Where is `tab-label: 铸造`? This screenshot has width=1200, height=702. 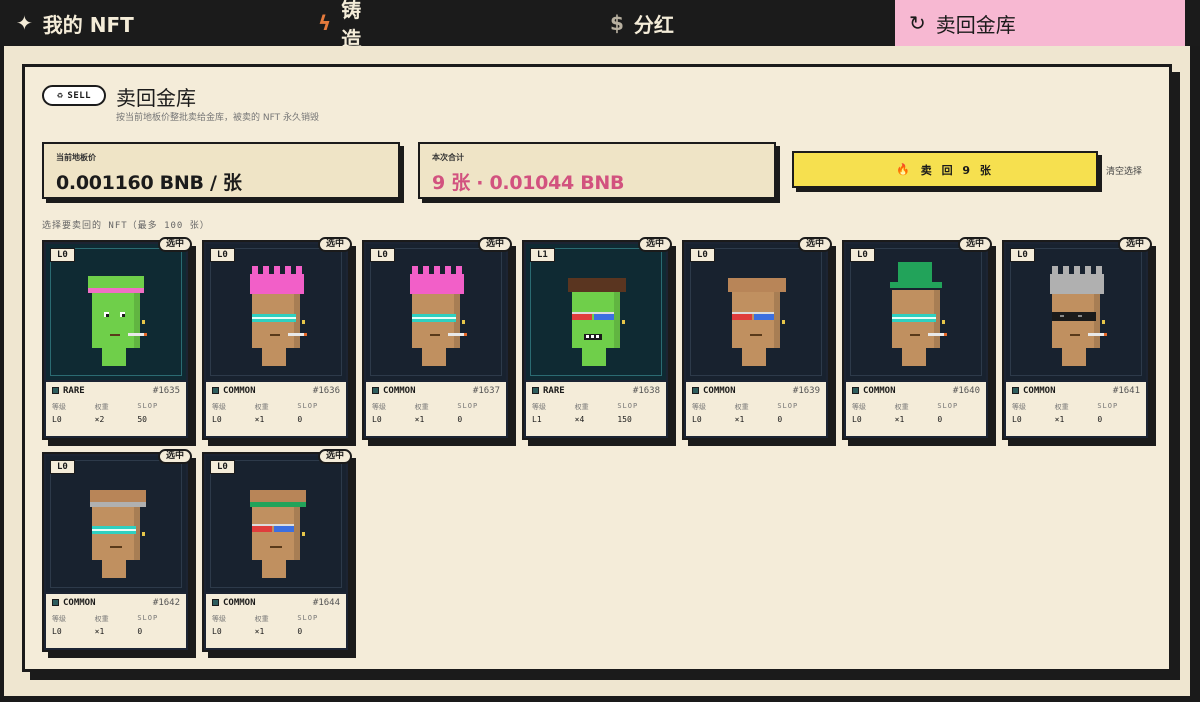 tab-label: 铸造 is located at coordinates (351, 25).